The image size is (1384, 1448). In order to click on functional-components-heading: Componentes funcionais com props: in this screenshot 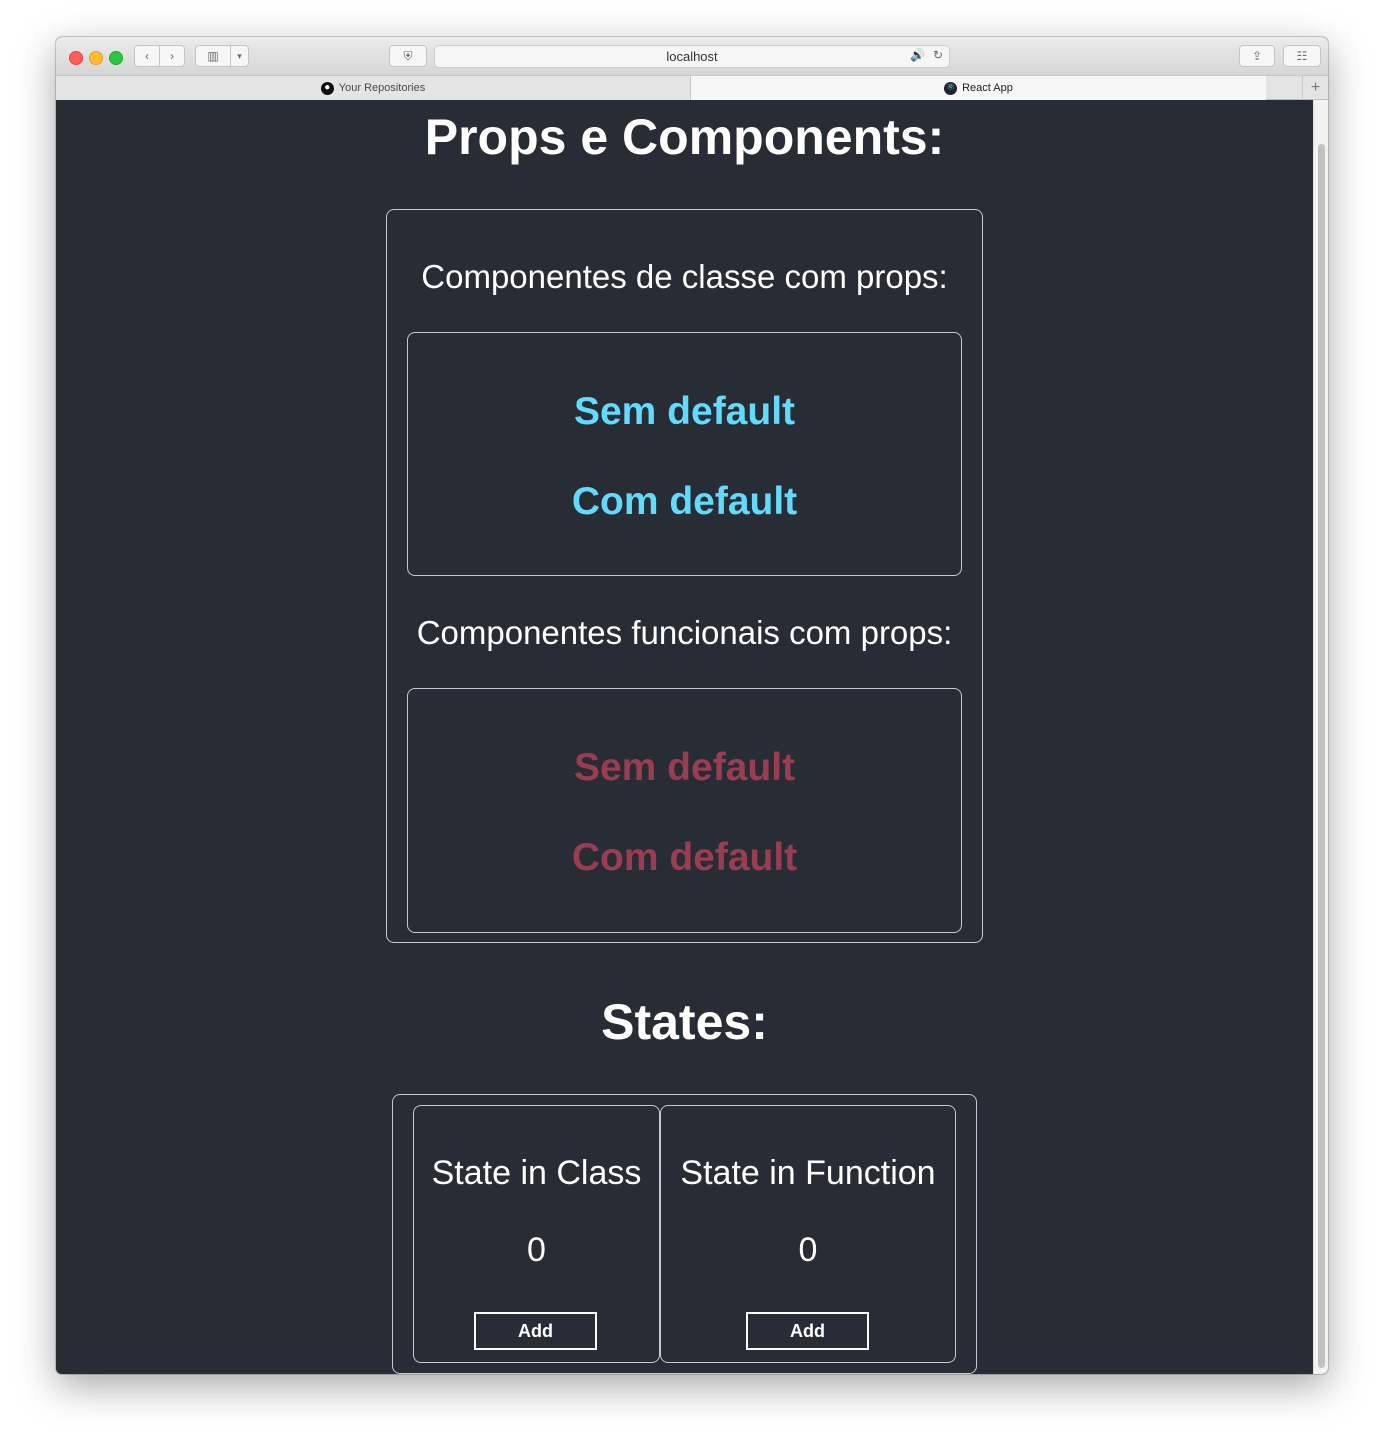, I will do `click(684, 632)`.